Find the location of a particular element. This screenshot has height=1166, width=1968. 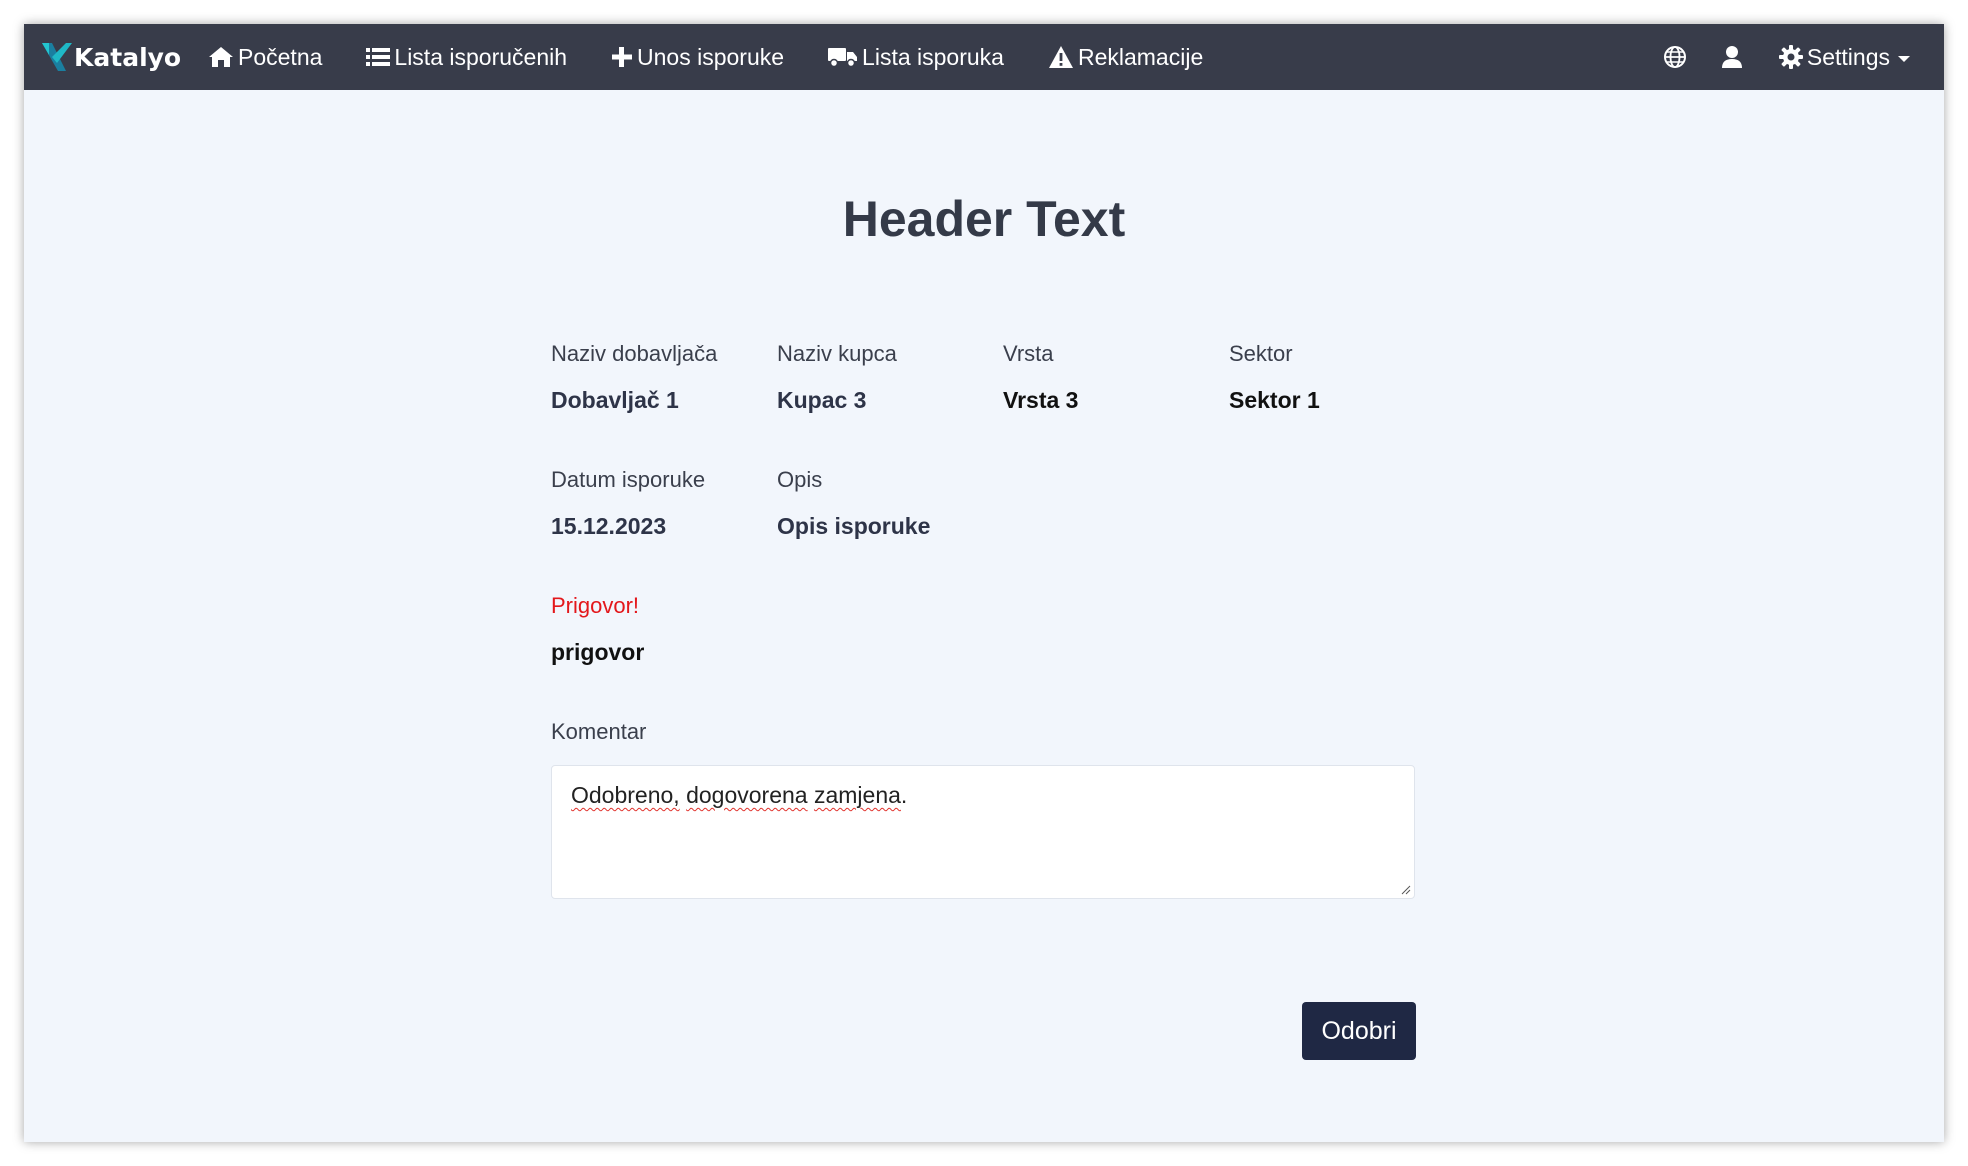

gear-icon is located at coordinates (1790, 57).